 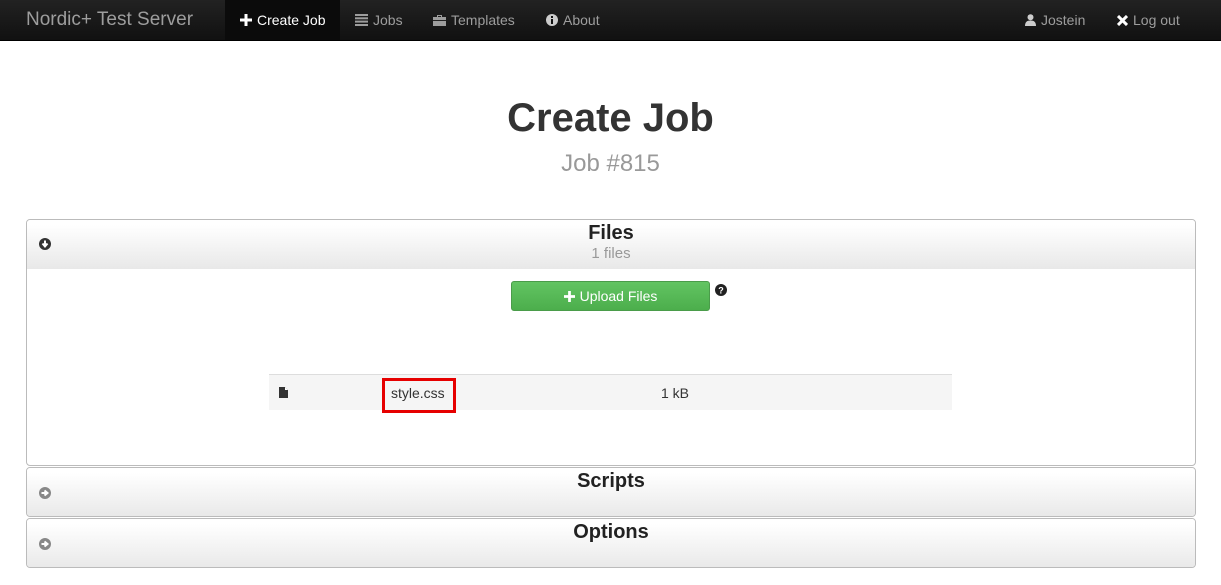 What do you see at coordinates (552, 20) in the screenshot?
I see `info-icon` at bounding box center [552, 20].